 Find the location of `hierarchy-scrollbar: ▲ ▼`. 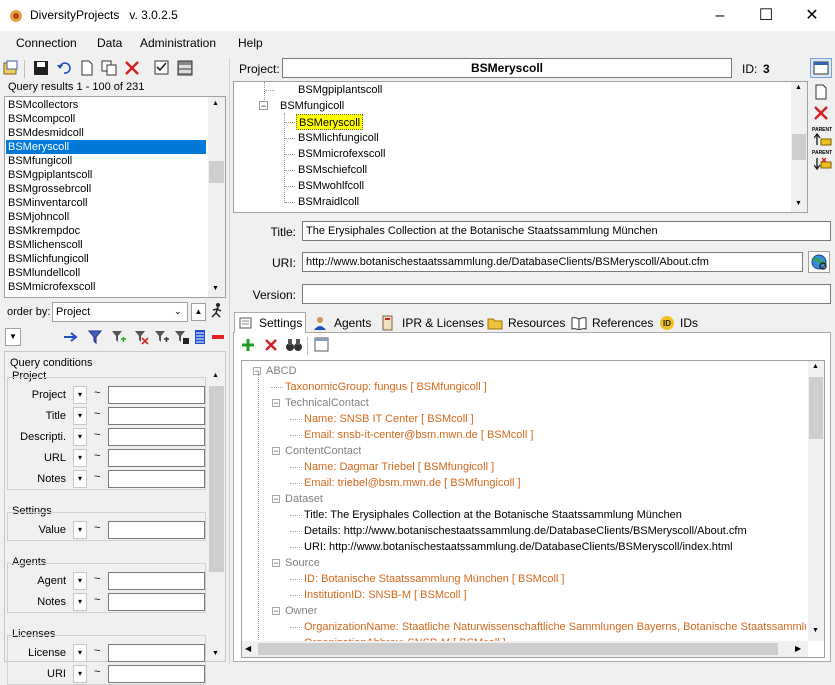

hierarchy-scrollbar: ▲ ▼ is located at coordinates (799, 147).